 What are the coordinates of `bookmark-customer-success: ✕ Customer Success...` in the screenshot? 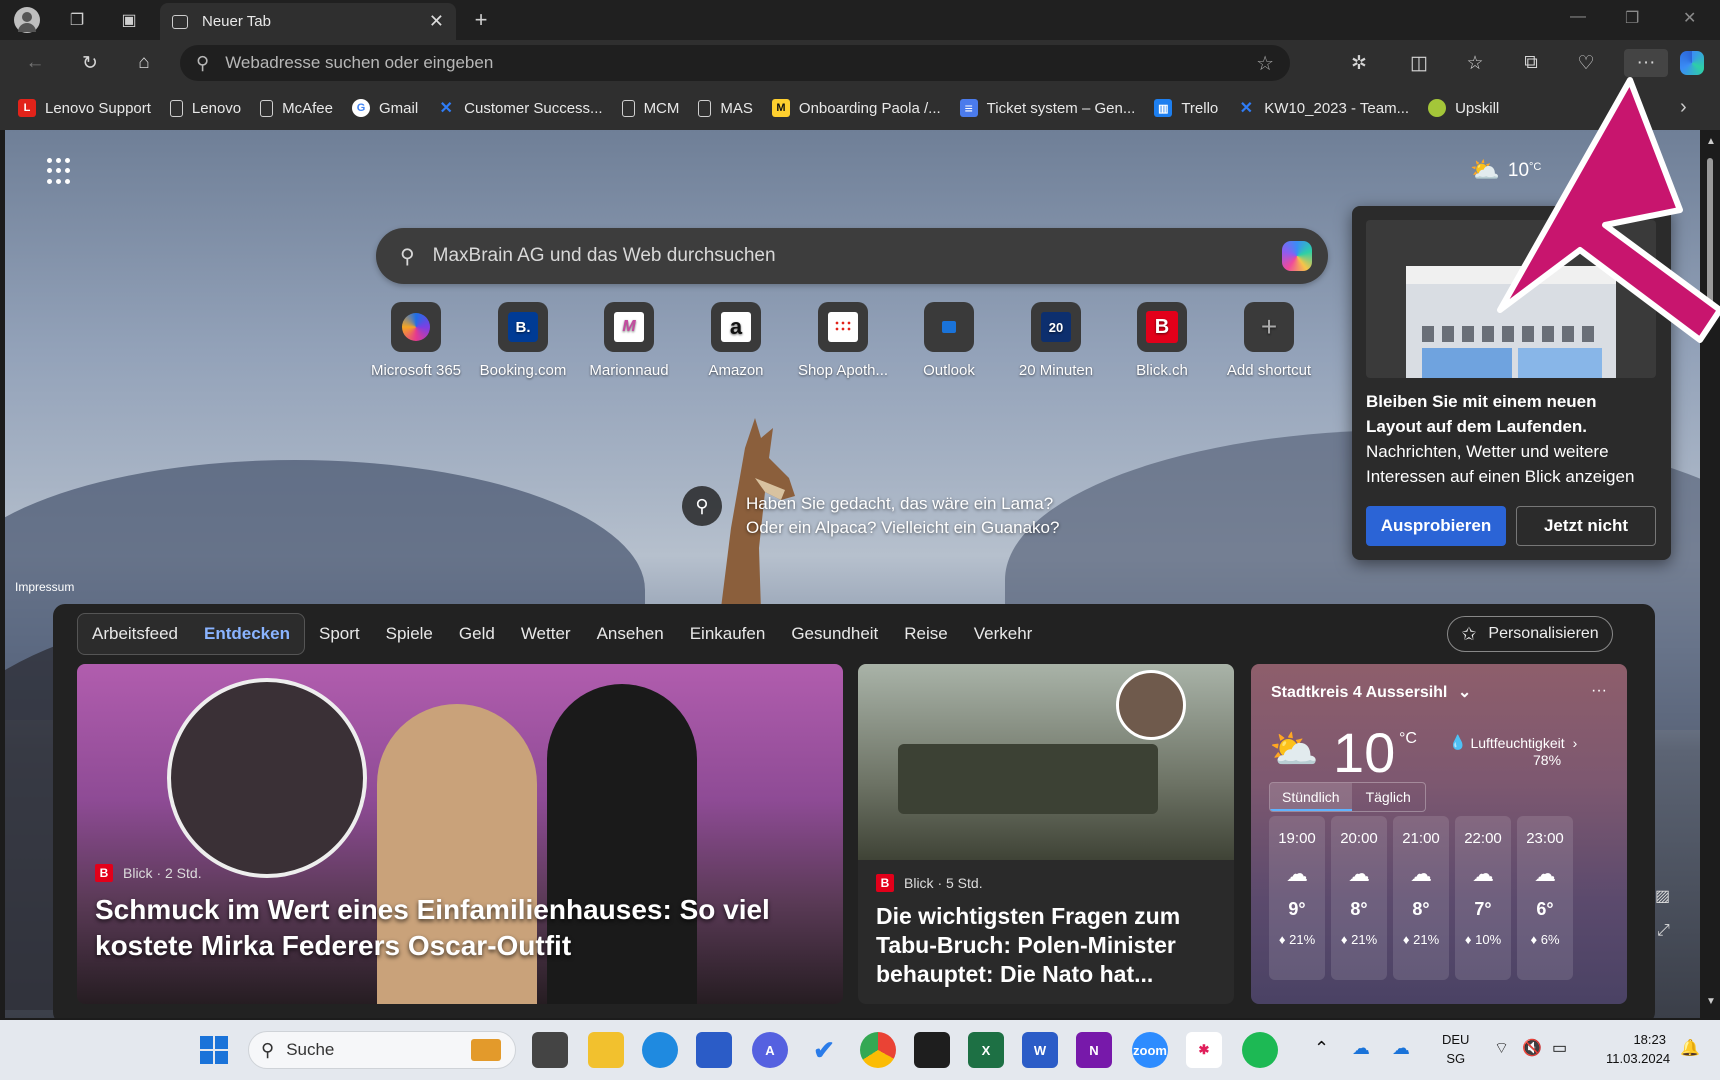 It's located at (519, 108).